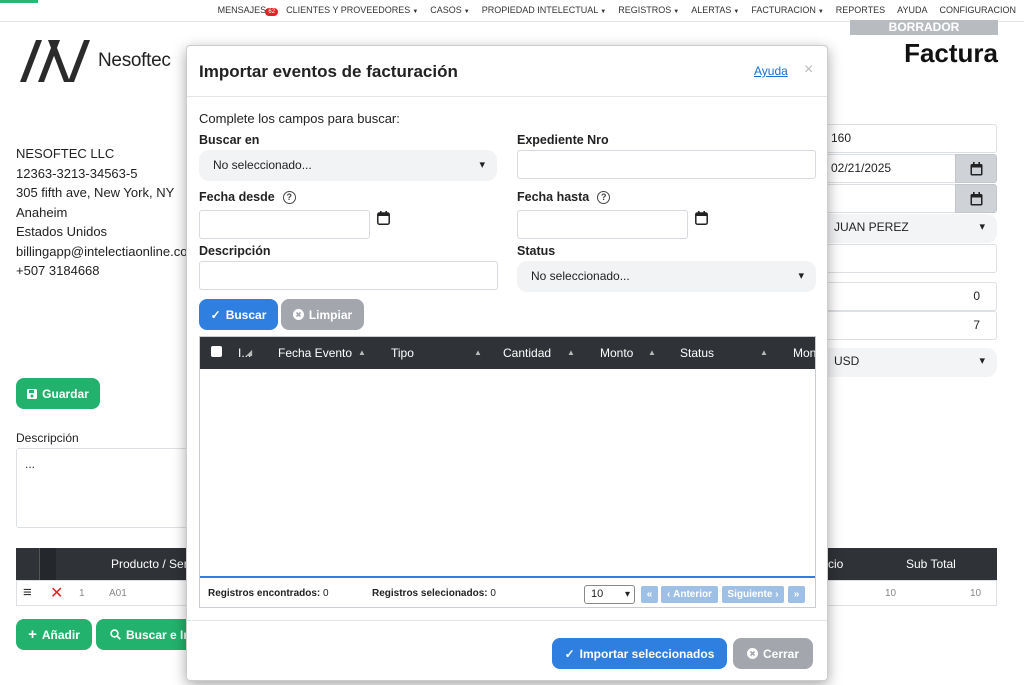 The width and height of the screenshot is (1024, 685). What do you see at coordinates (19, 1) in the screenshot?
I see `nav-accent` at bounding box center [19, 1].